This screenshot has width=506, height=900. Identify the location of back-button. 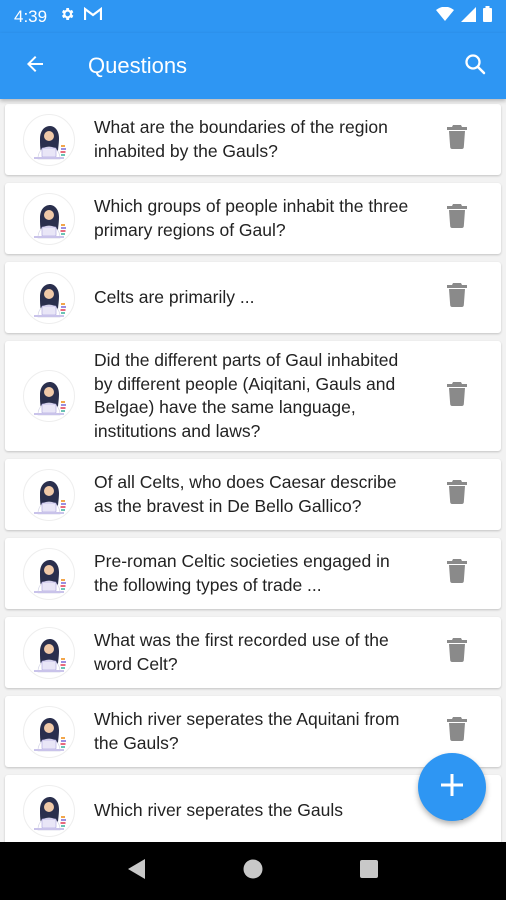
(35, 66).